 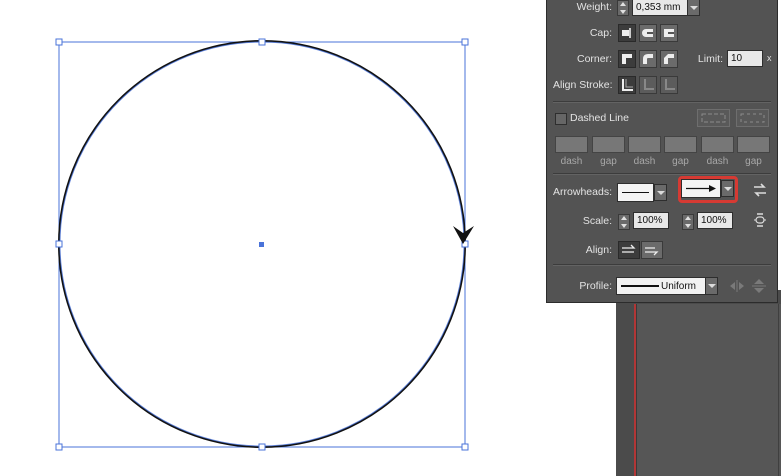 What do you see at coordinates (597, 221) in the screenshot?
I see `scale-label: Scale:` at bounding box center [597, 221].